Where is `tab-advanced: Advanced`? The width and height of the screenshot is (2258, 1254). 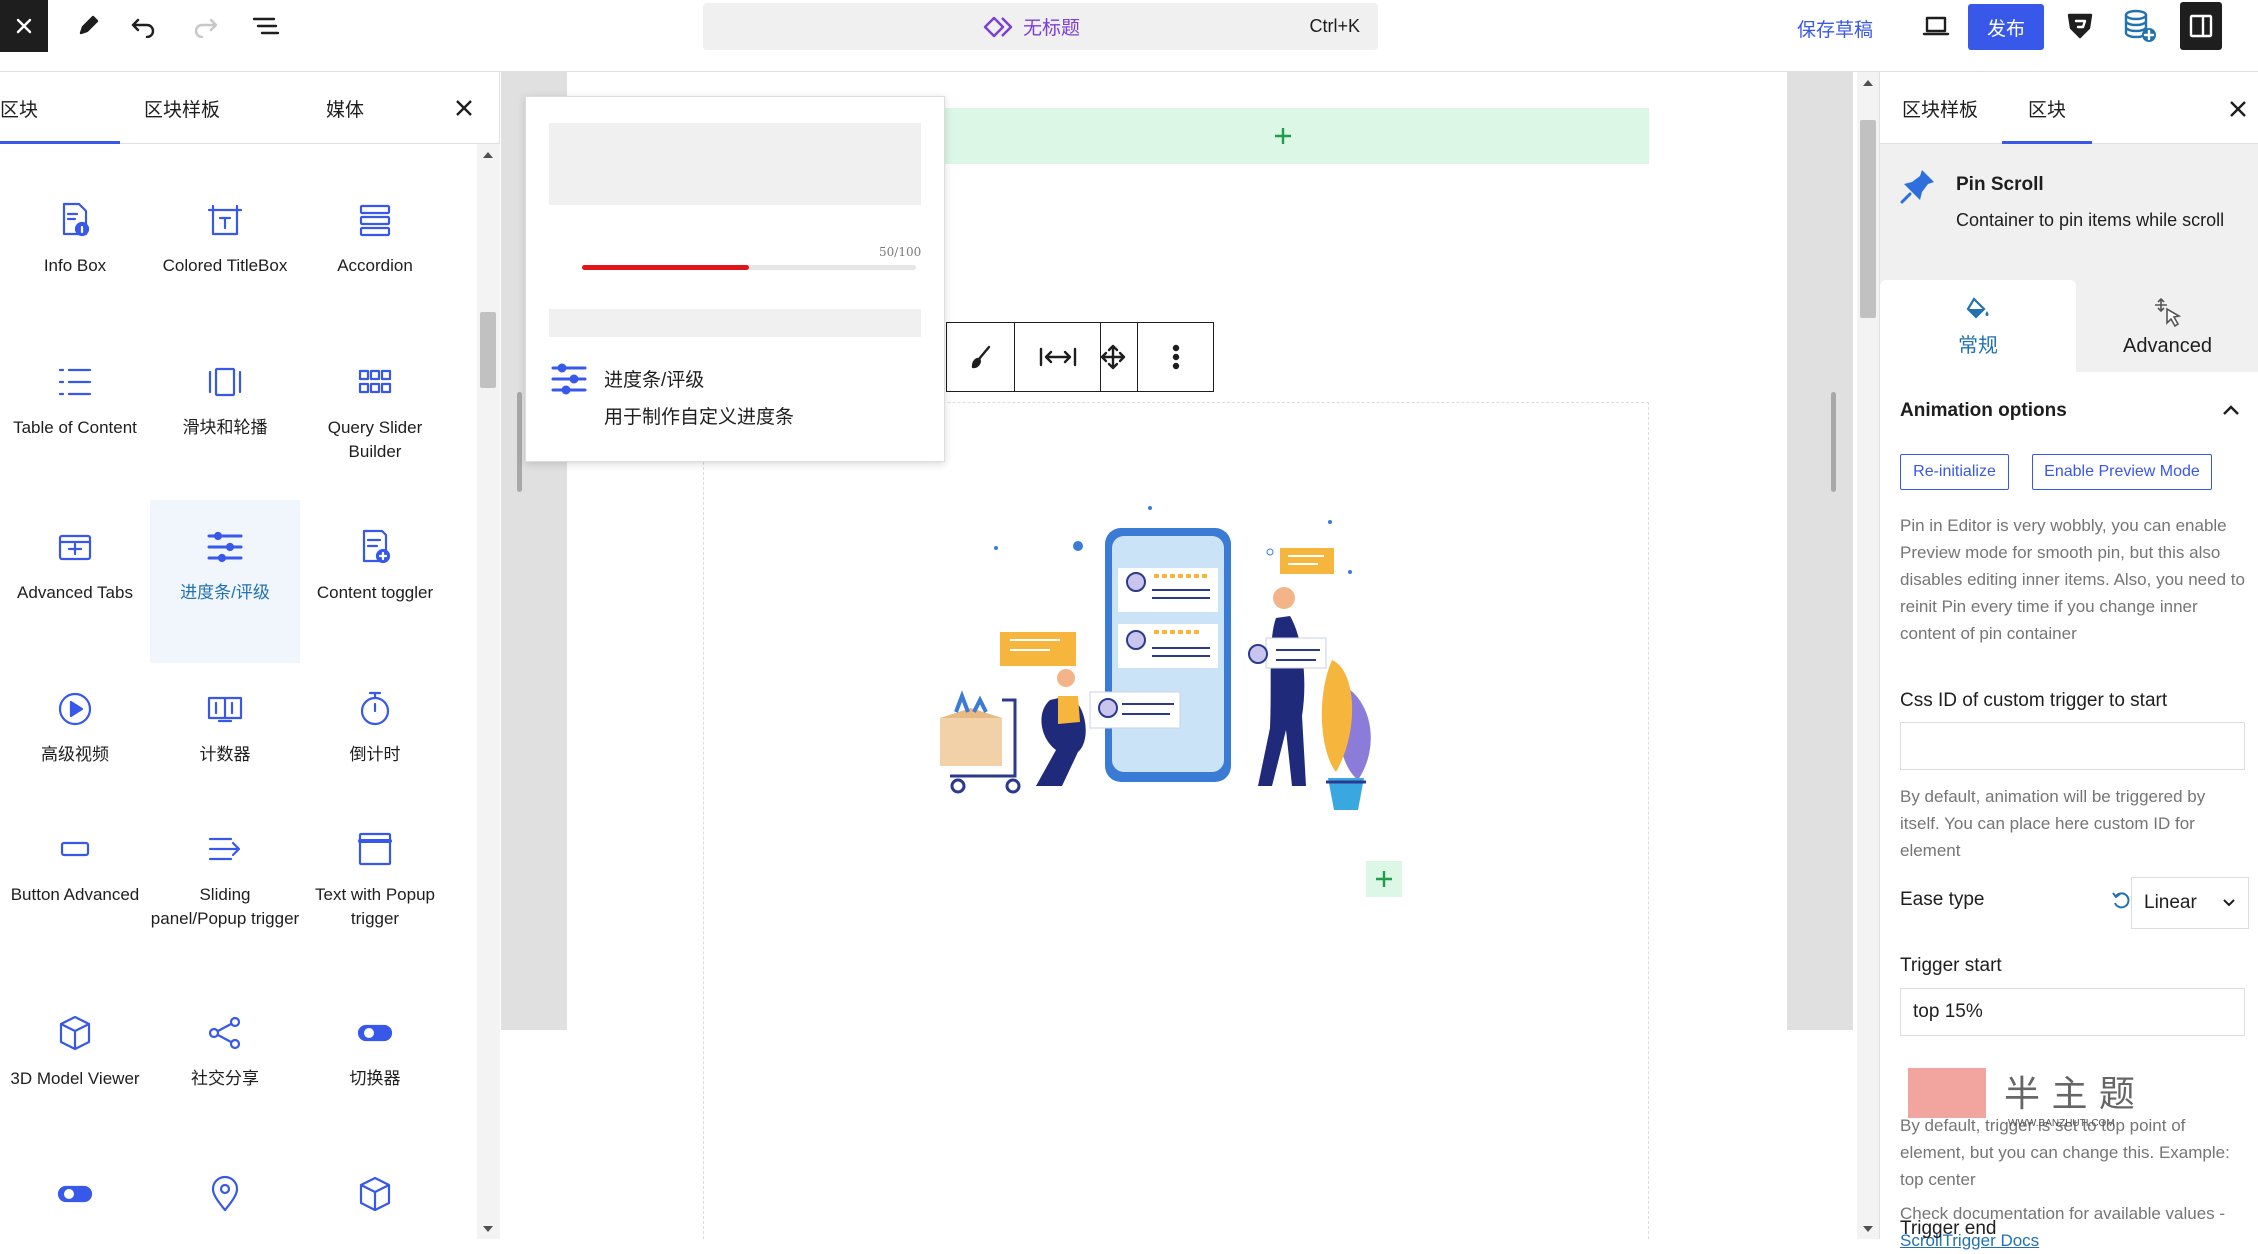 tab-advanced: Advanced is located at coordinates (2167, 326).